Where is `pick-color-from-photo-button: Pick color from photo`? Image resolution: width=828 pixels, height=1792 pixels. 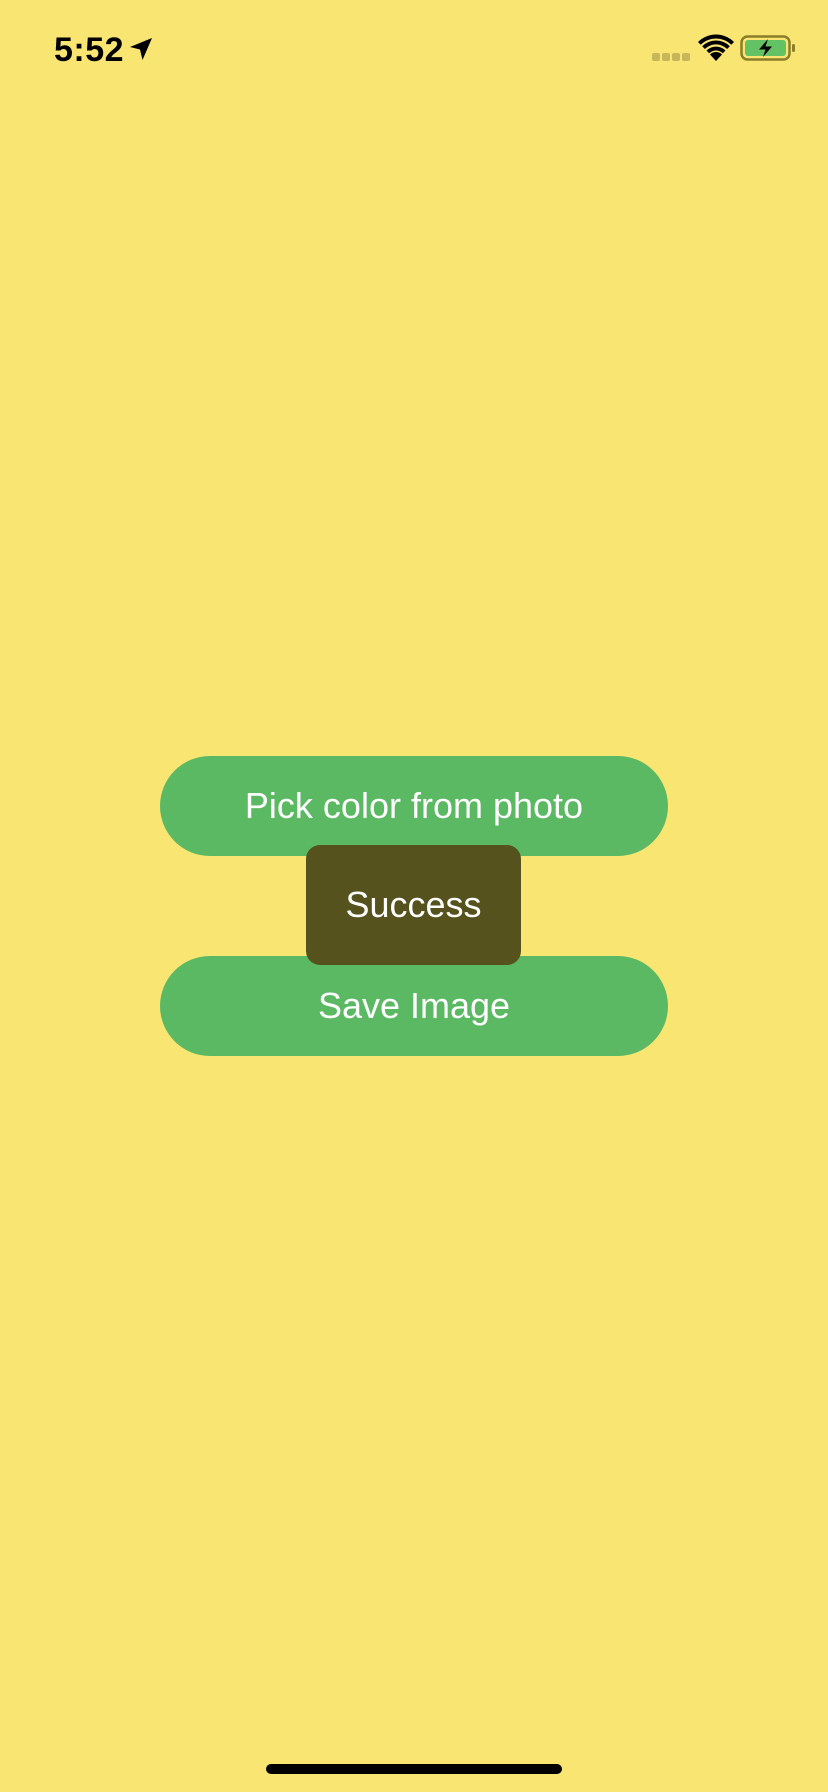
pick-color-from-photo-button: Pick color from photo is located at coordinates (414, 806).